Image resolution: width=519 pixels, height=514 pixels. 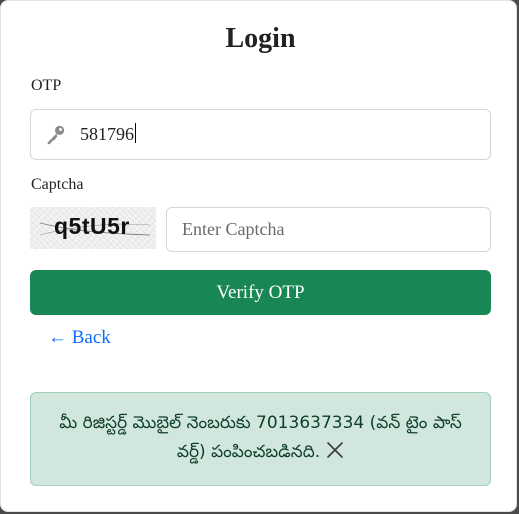 What do you see at coordinates (135, 133) in the screenshot?
I see `text-caret` at bounding box center [135, 133].